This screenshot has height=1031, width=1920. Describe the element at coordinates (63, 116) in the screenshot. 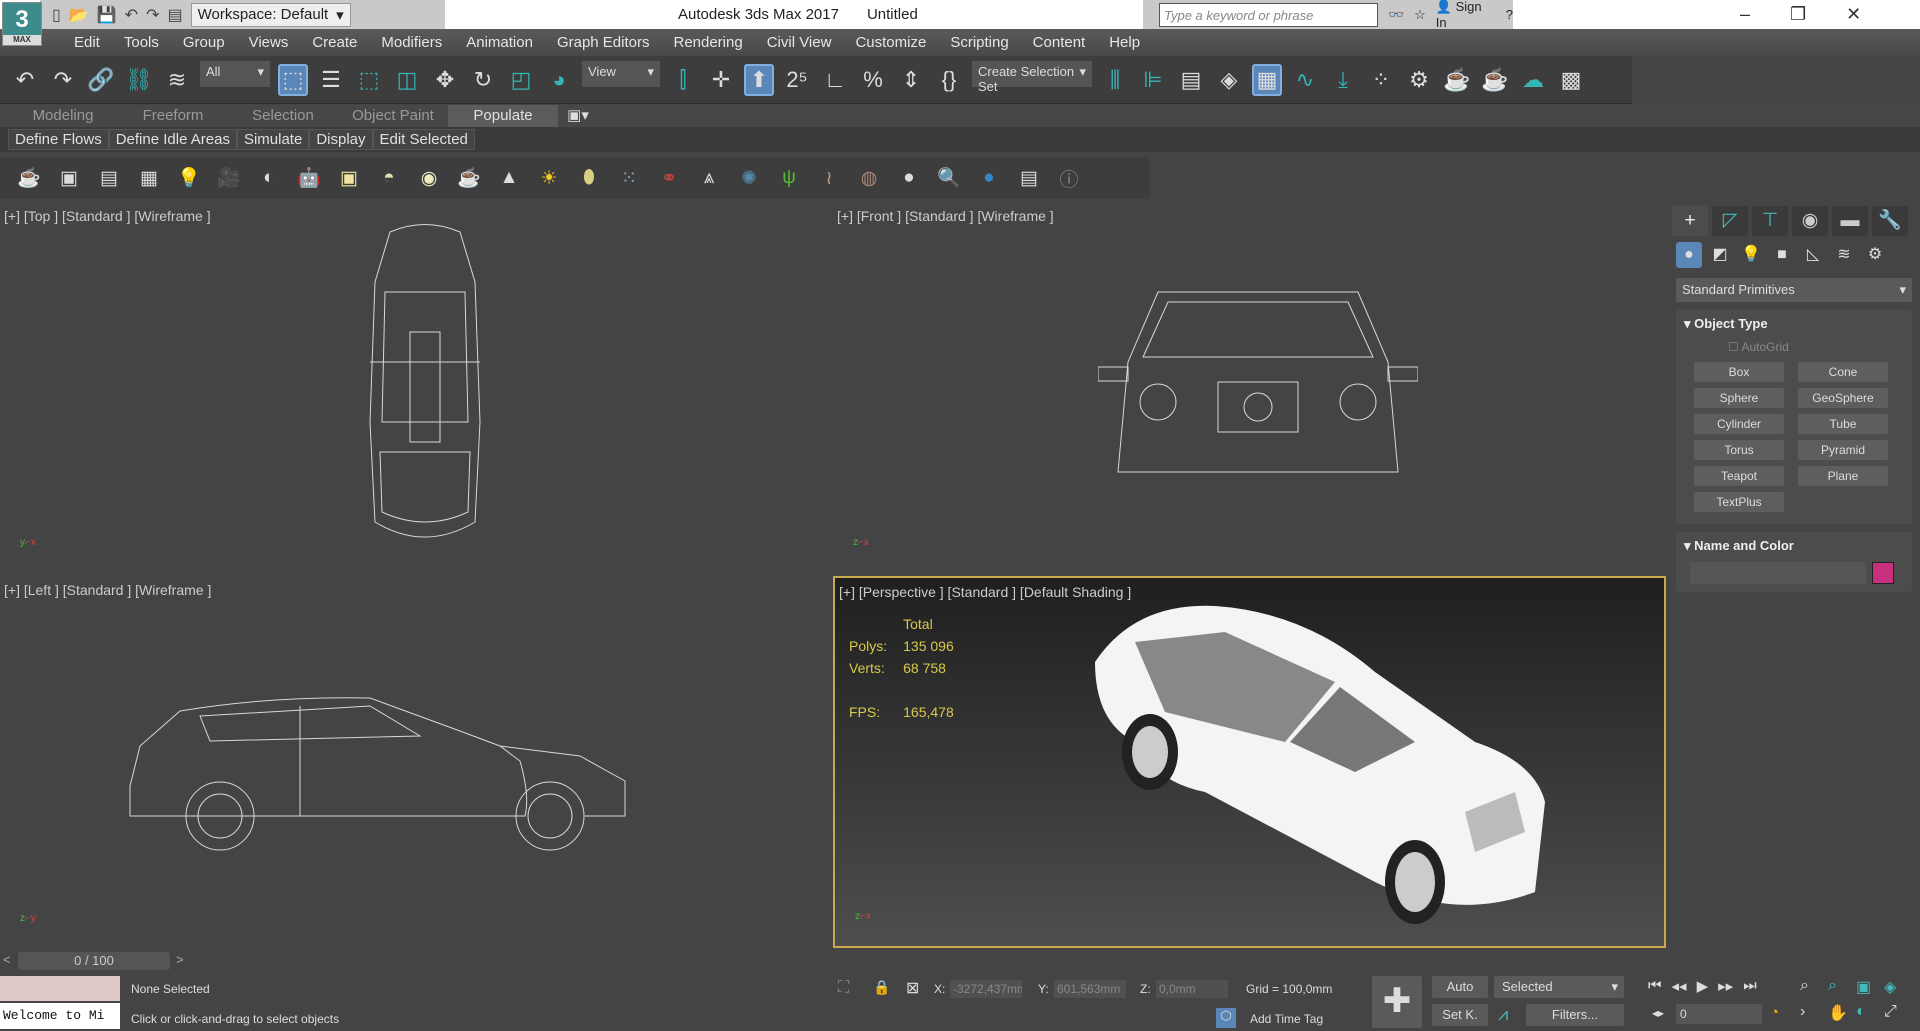

I see `ribbon-tab-modeling: Modeling` at that location.